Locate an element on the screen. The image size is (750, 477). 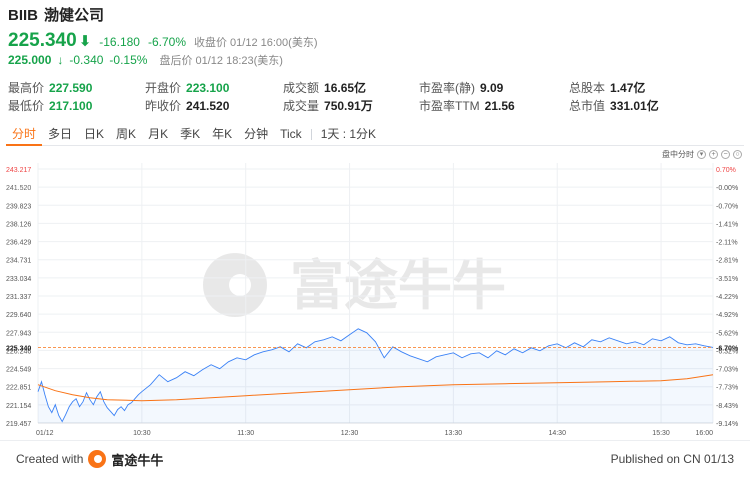
stat-label: 成交额 is located at coordinates (301, 88).